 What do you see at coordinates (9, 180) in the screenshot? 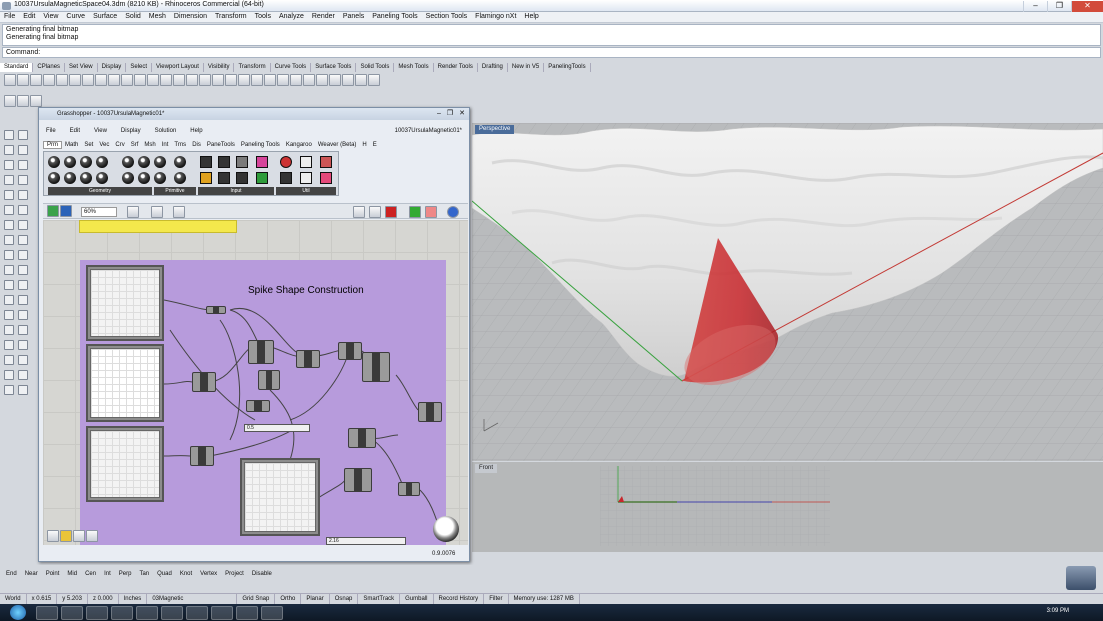
I see `ellipse-icon` at bounding box center [9, 180].